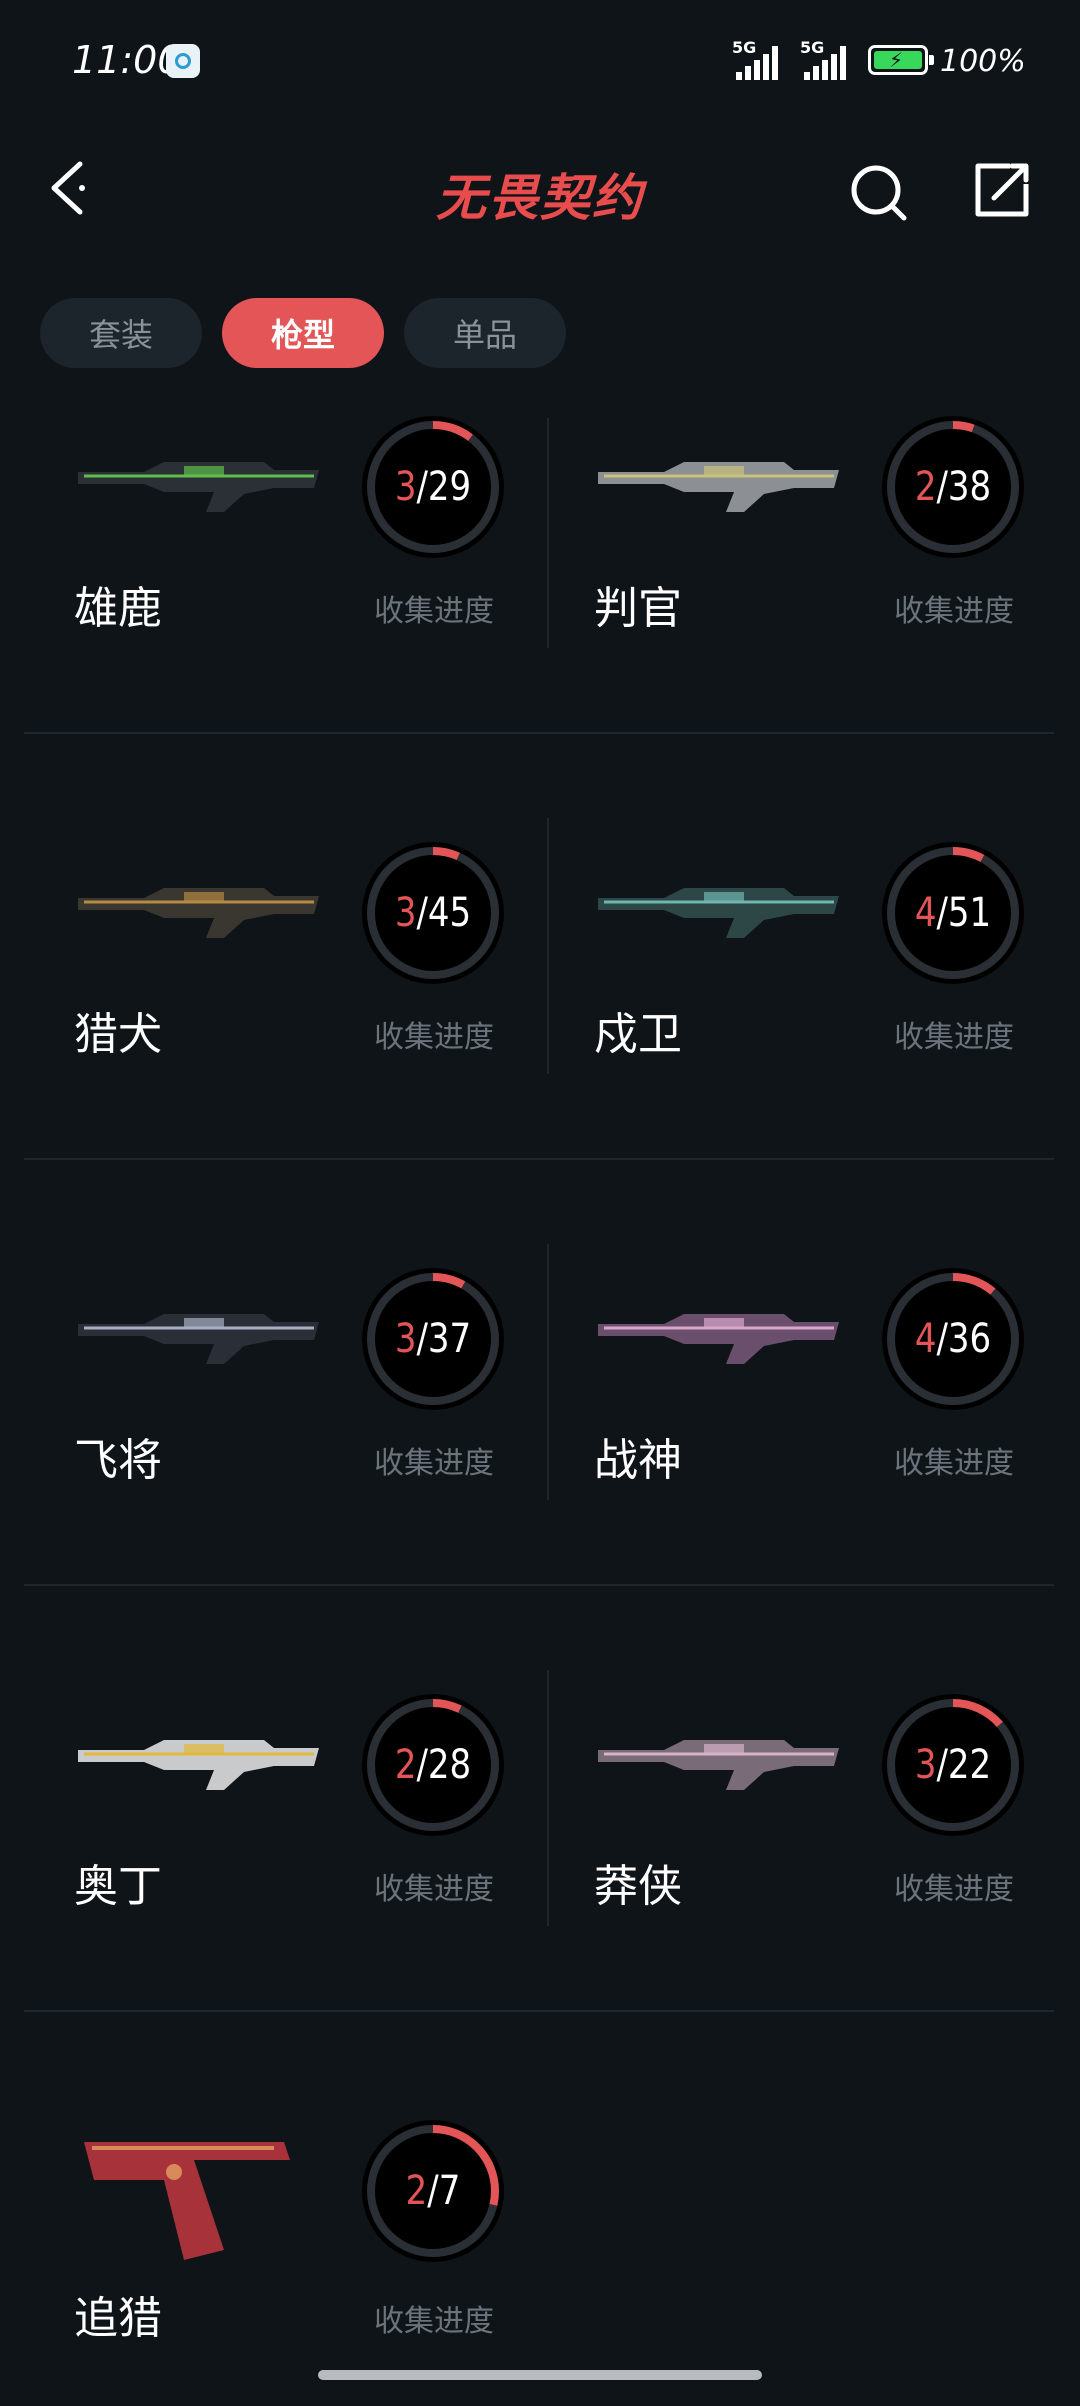 The height and width of the screenshot is (2406, 1080). I want to click on weapon-name: 莽侠, so click(638, 1886).